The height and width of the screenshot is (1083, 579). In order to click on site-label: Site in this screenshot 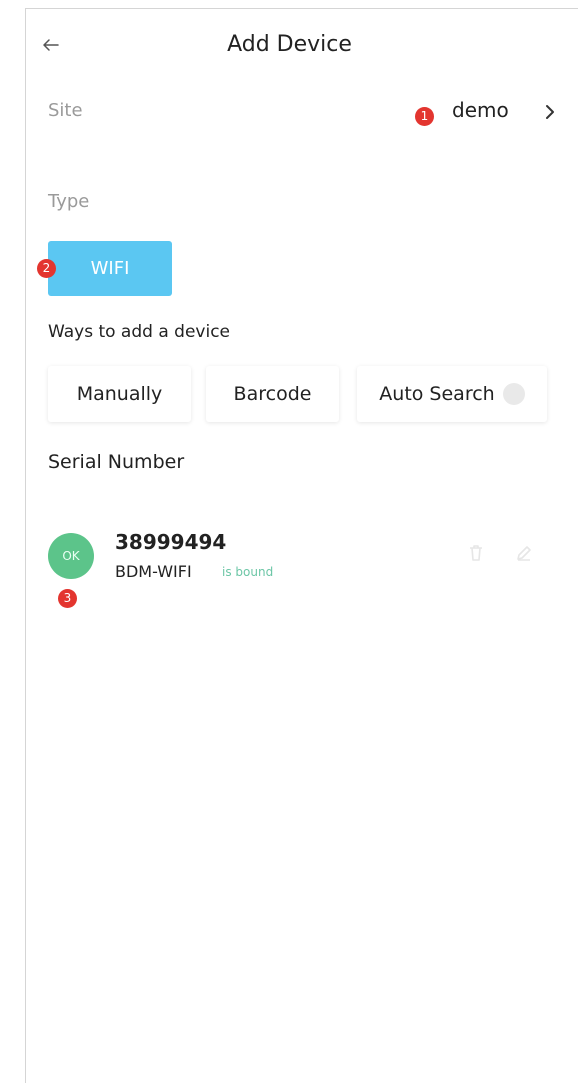, I will do `click(65, 110)`.